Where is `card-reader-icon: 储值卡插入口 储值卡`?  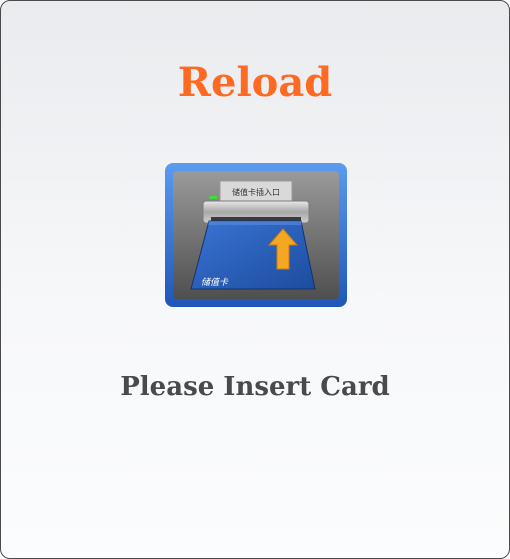
card-reader-icon: 储值卡插入口 储值卡 is located at coordinates (256, 235).